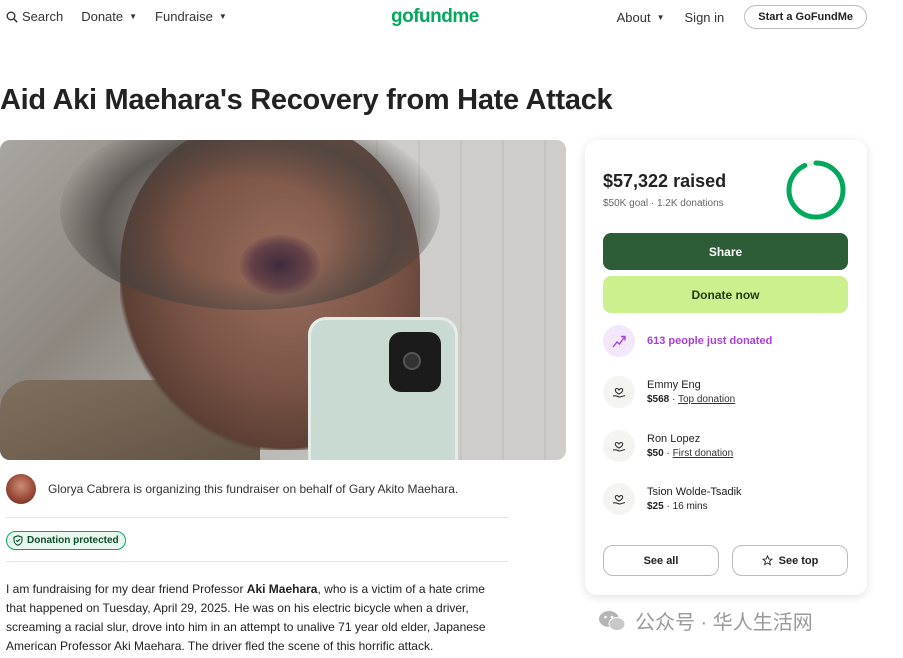  I want to click on progress-ring, so click(816, 190).